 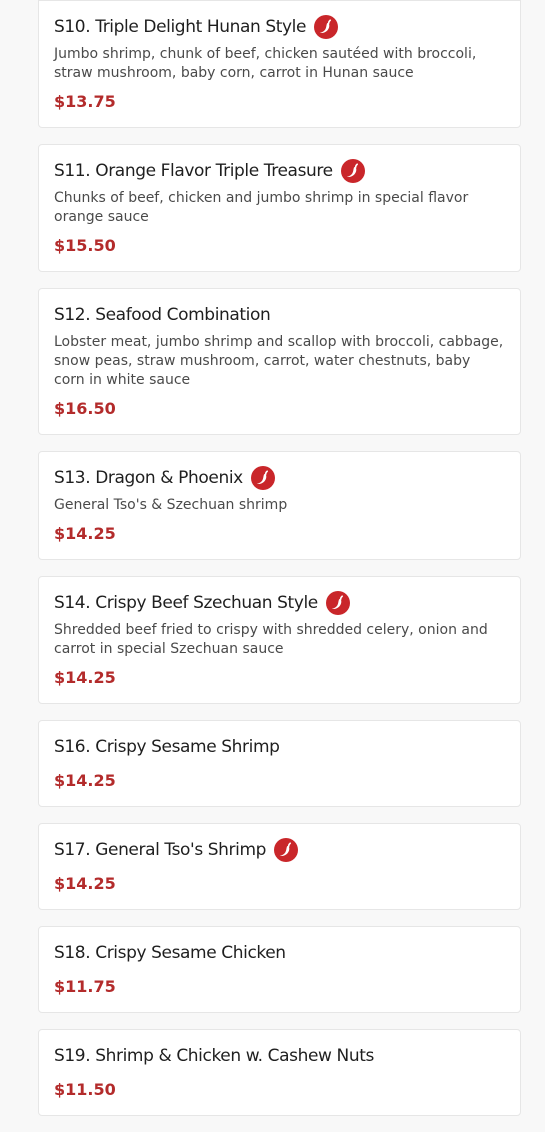 I want to click on menu-item-title: S11. Orange Flavor Triple Treasure, so click(x=193, y=171).